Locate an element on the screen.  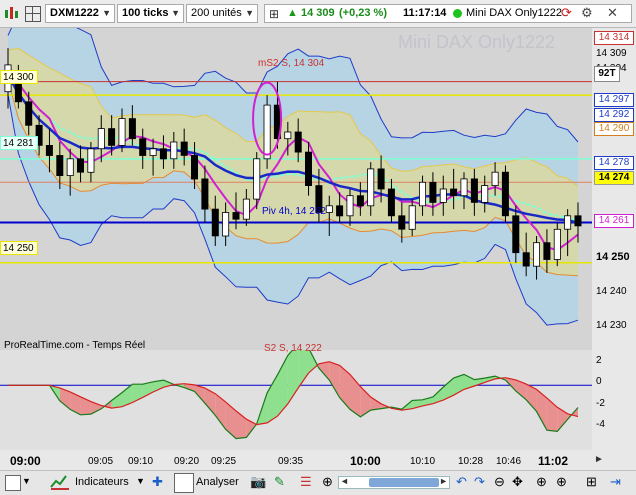
axis-label: 14 240 is located at coordinates (611, 291).